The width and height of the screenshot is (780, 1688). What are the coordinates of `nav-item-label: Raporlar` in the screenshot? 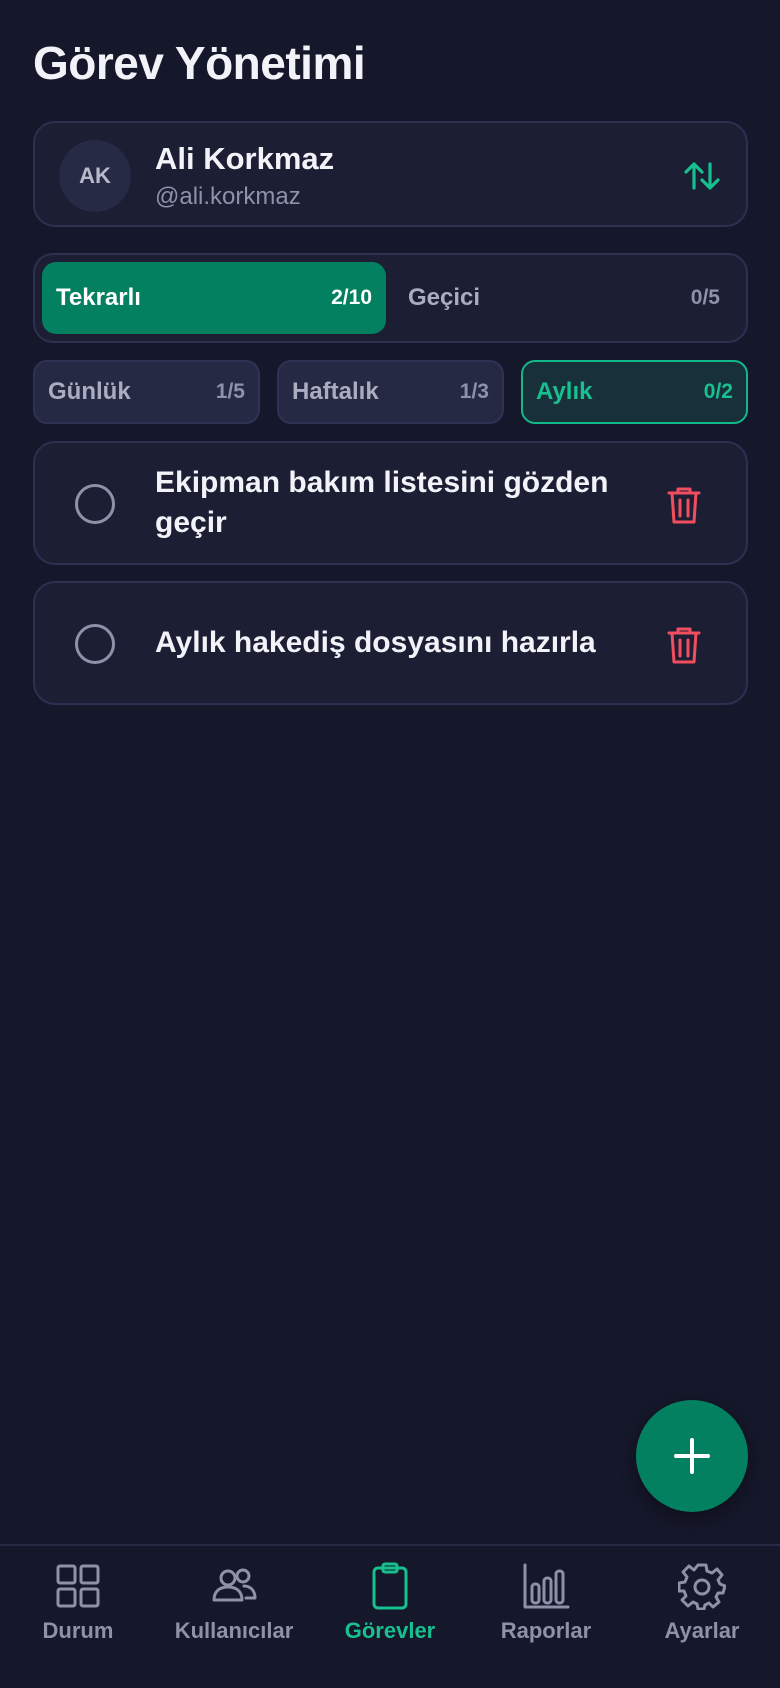 It's located at (546, 1630).